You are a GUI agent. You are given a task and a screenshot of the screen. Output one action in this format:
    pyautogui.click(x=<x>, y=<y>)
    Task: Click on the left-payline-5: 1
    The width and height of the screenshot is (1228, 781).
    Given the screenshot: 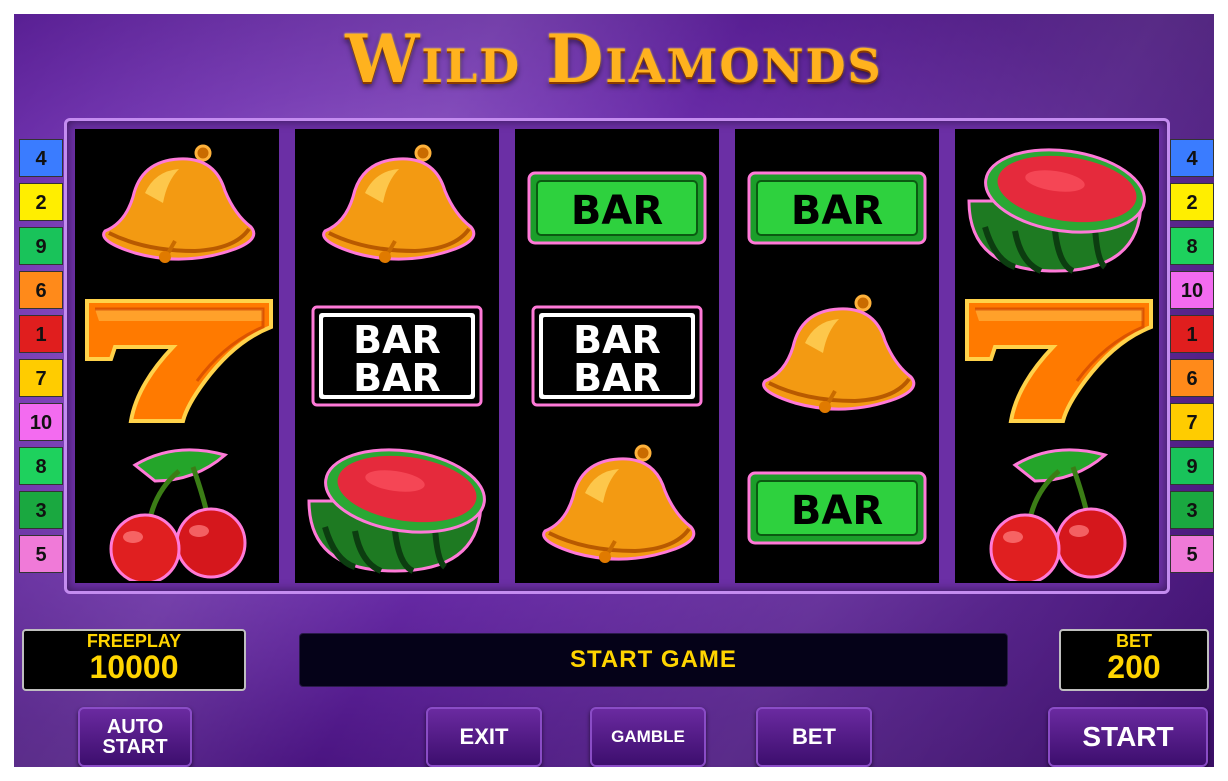 What is the action you would take?
    pyautogui.click(x=41, y=334)
    